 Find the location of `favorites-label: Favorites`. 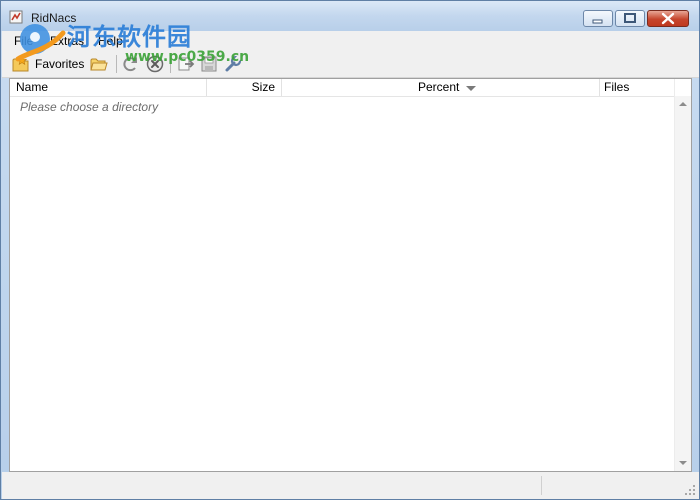

favorites-label: Favorites is located at coordinates (59, 64).